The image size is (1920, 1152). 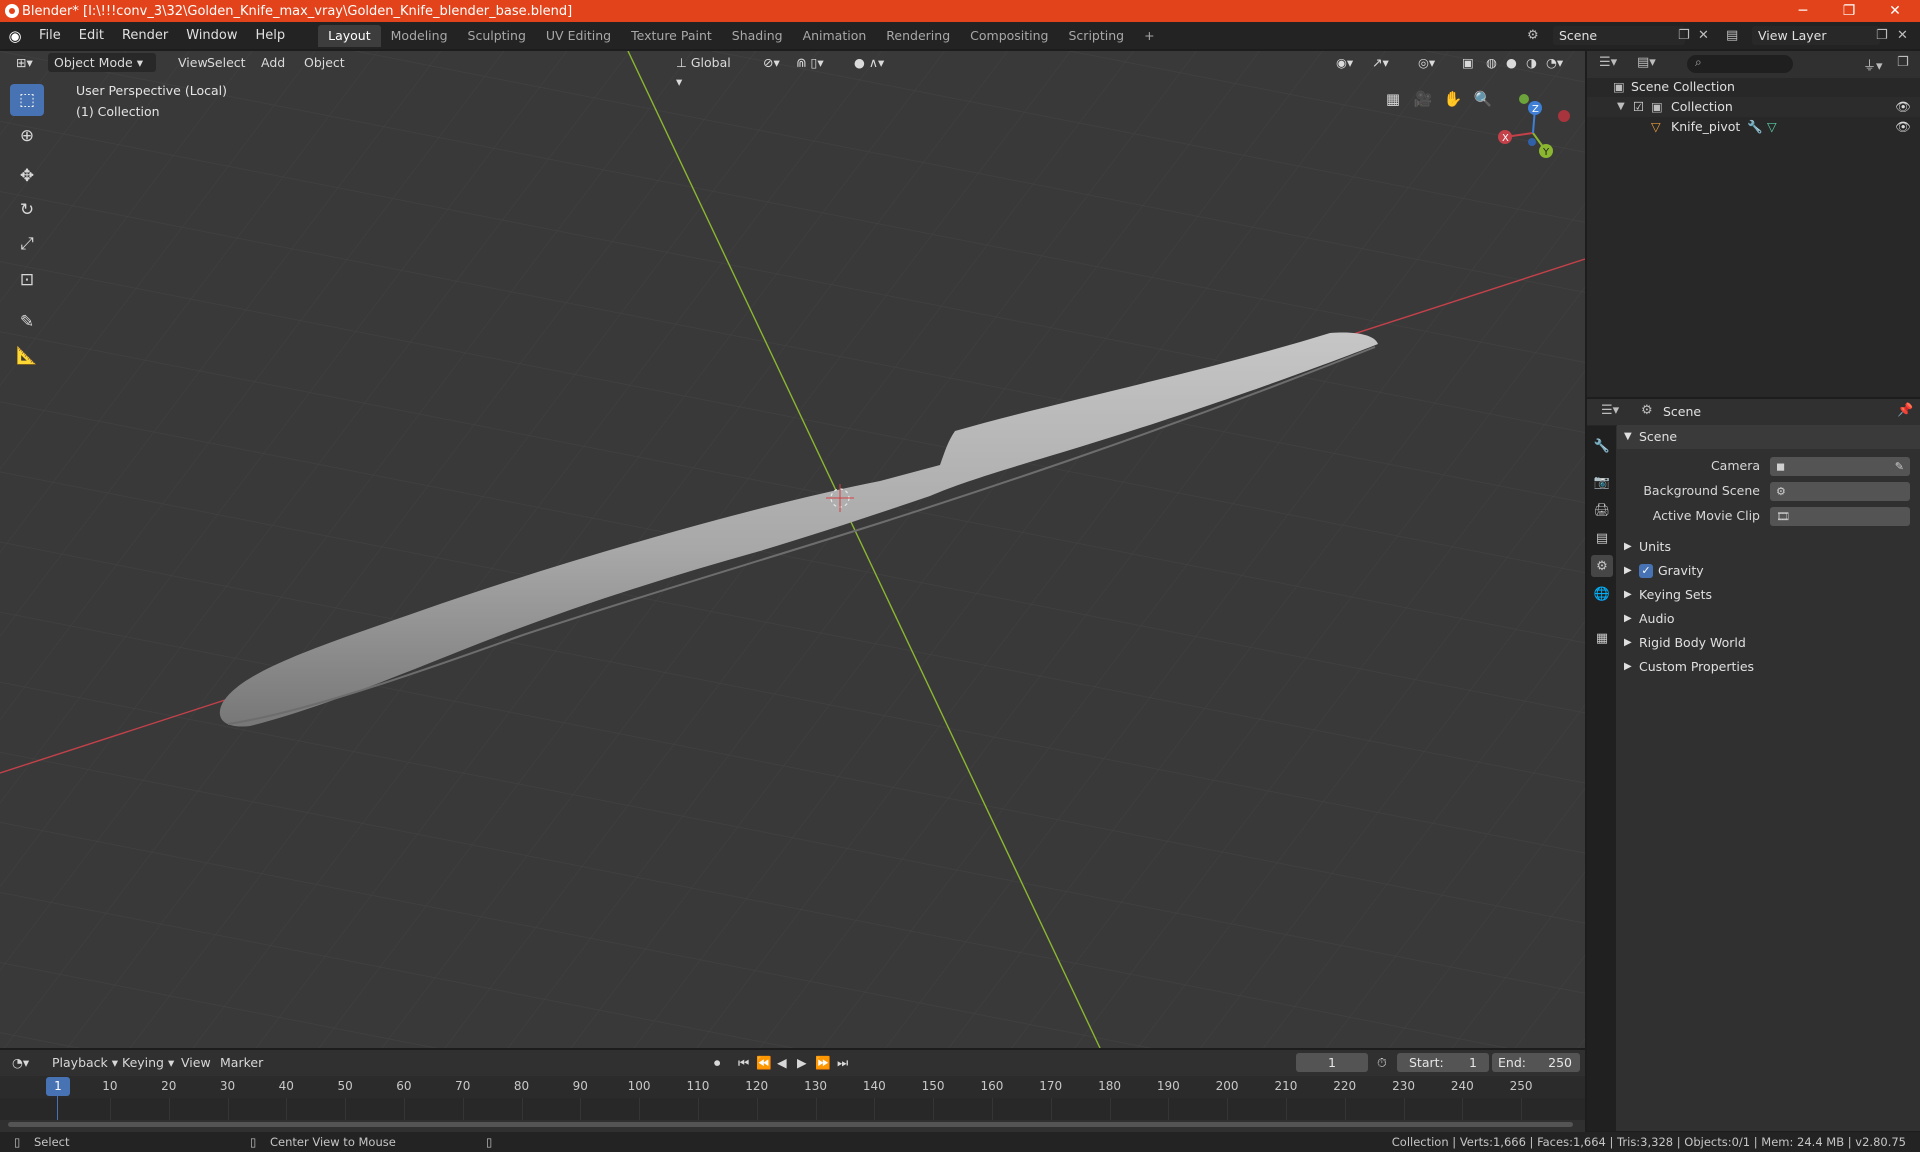 What do you see at coordinates (1646, 62) in the screenshot?
I see `display-mode-icon: ▤▾` at bounding box center [1646, 62].